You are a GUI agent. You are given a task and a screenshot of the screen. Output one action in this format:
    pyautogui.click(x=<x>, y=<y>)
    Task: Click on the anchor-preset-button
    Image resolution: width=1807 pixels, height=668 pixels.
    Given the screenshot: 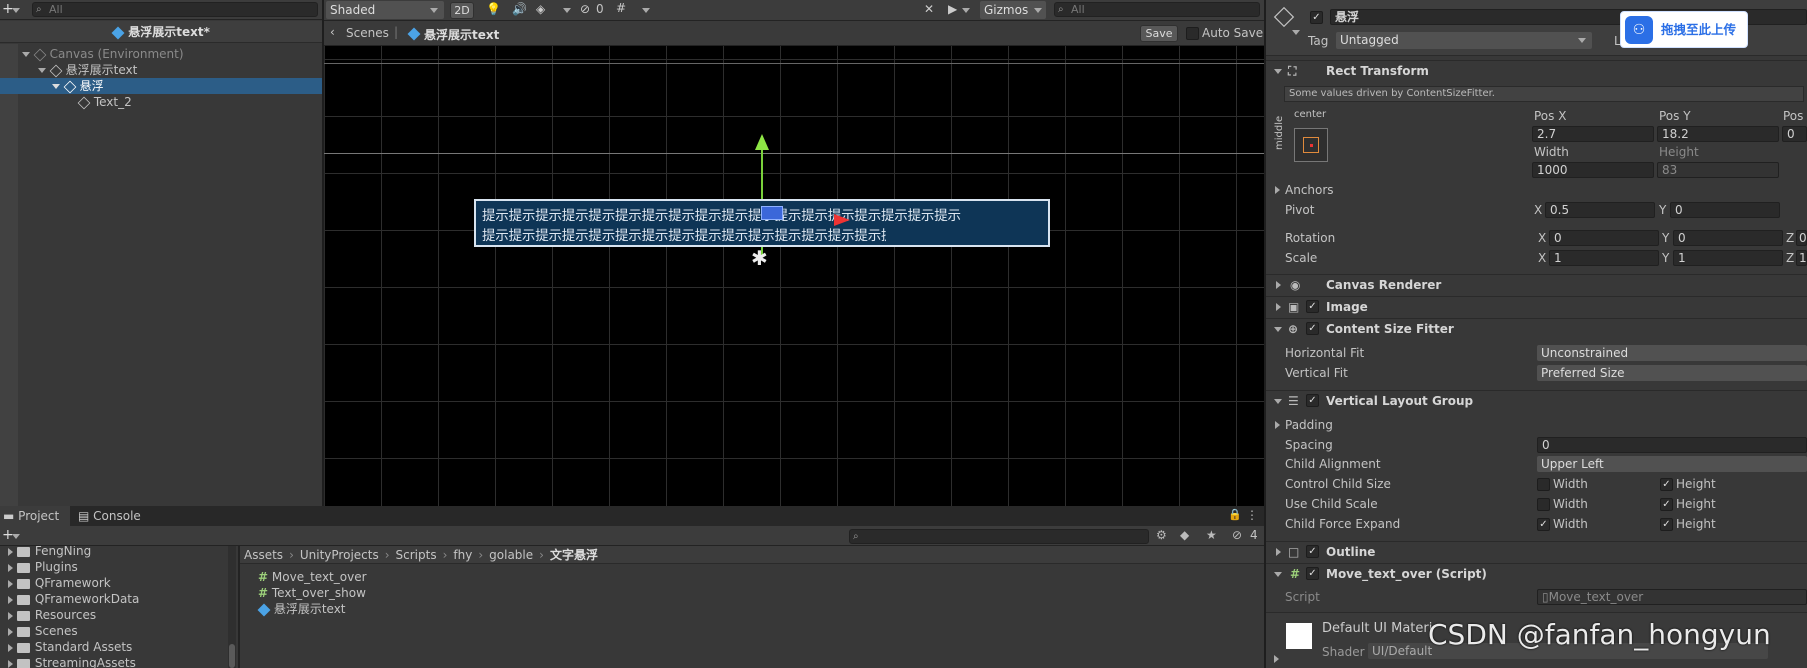 What is the action you would take?
    pyautogui.click(x=1311, y=145)
    